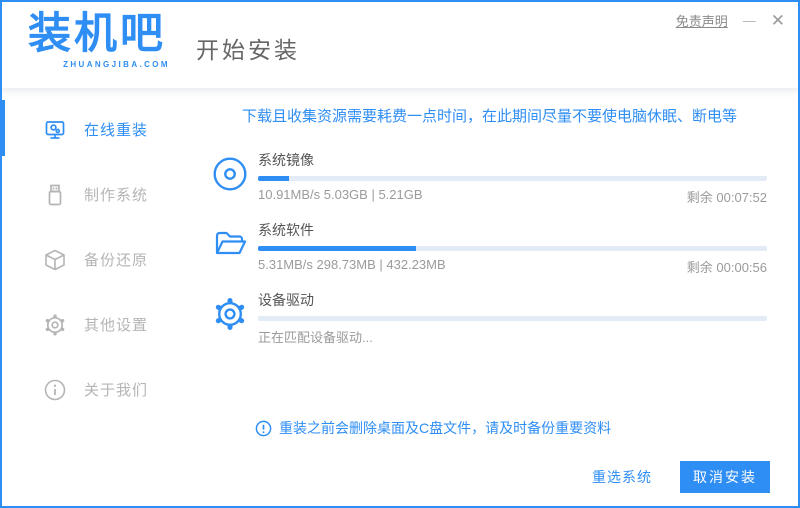 The width and height of the screenshot is (800, 508). What do you see at coordinates (116, 325) in the screenshot?
I see `sidebar-item-label: 其他设置` at bounding box center [116, 325].